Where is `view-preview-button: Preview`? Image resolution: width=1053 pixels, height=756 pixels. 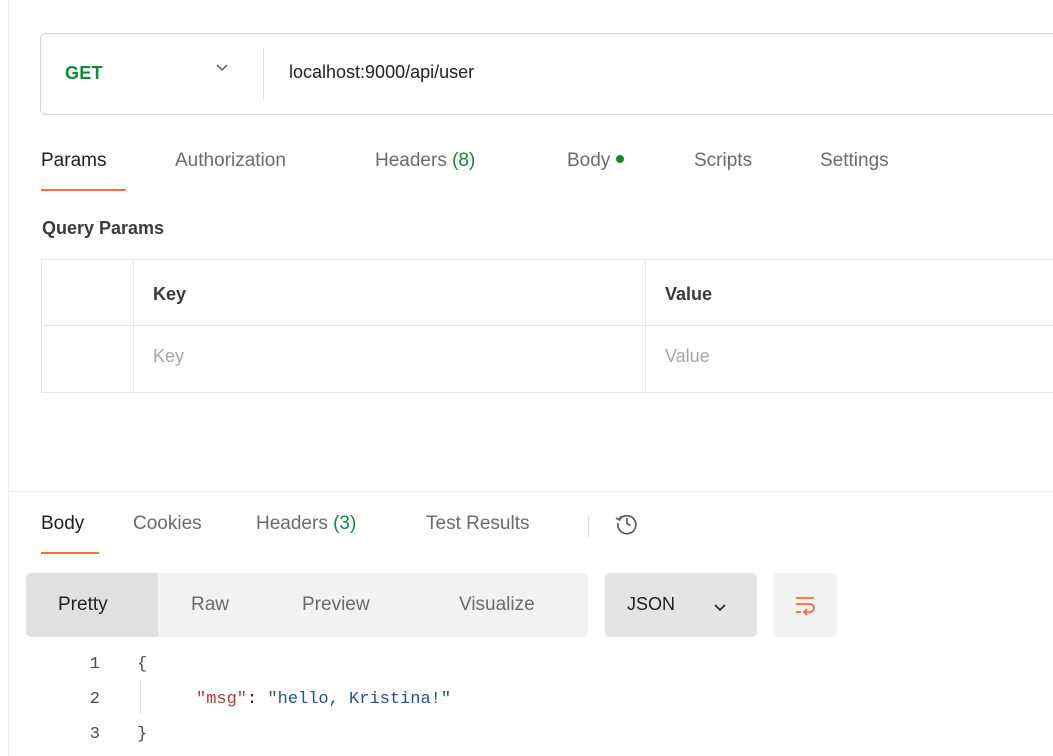
view-preview-button: Preview is located at coordinates (336, 605).